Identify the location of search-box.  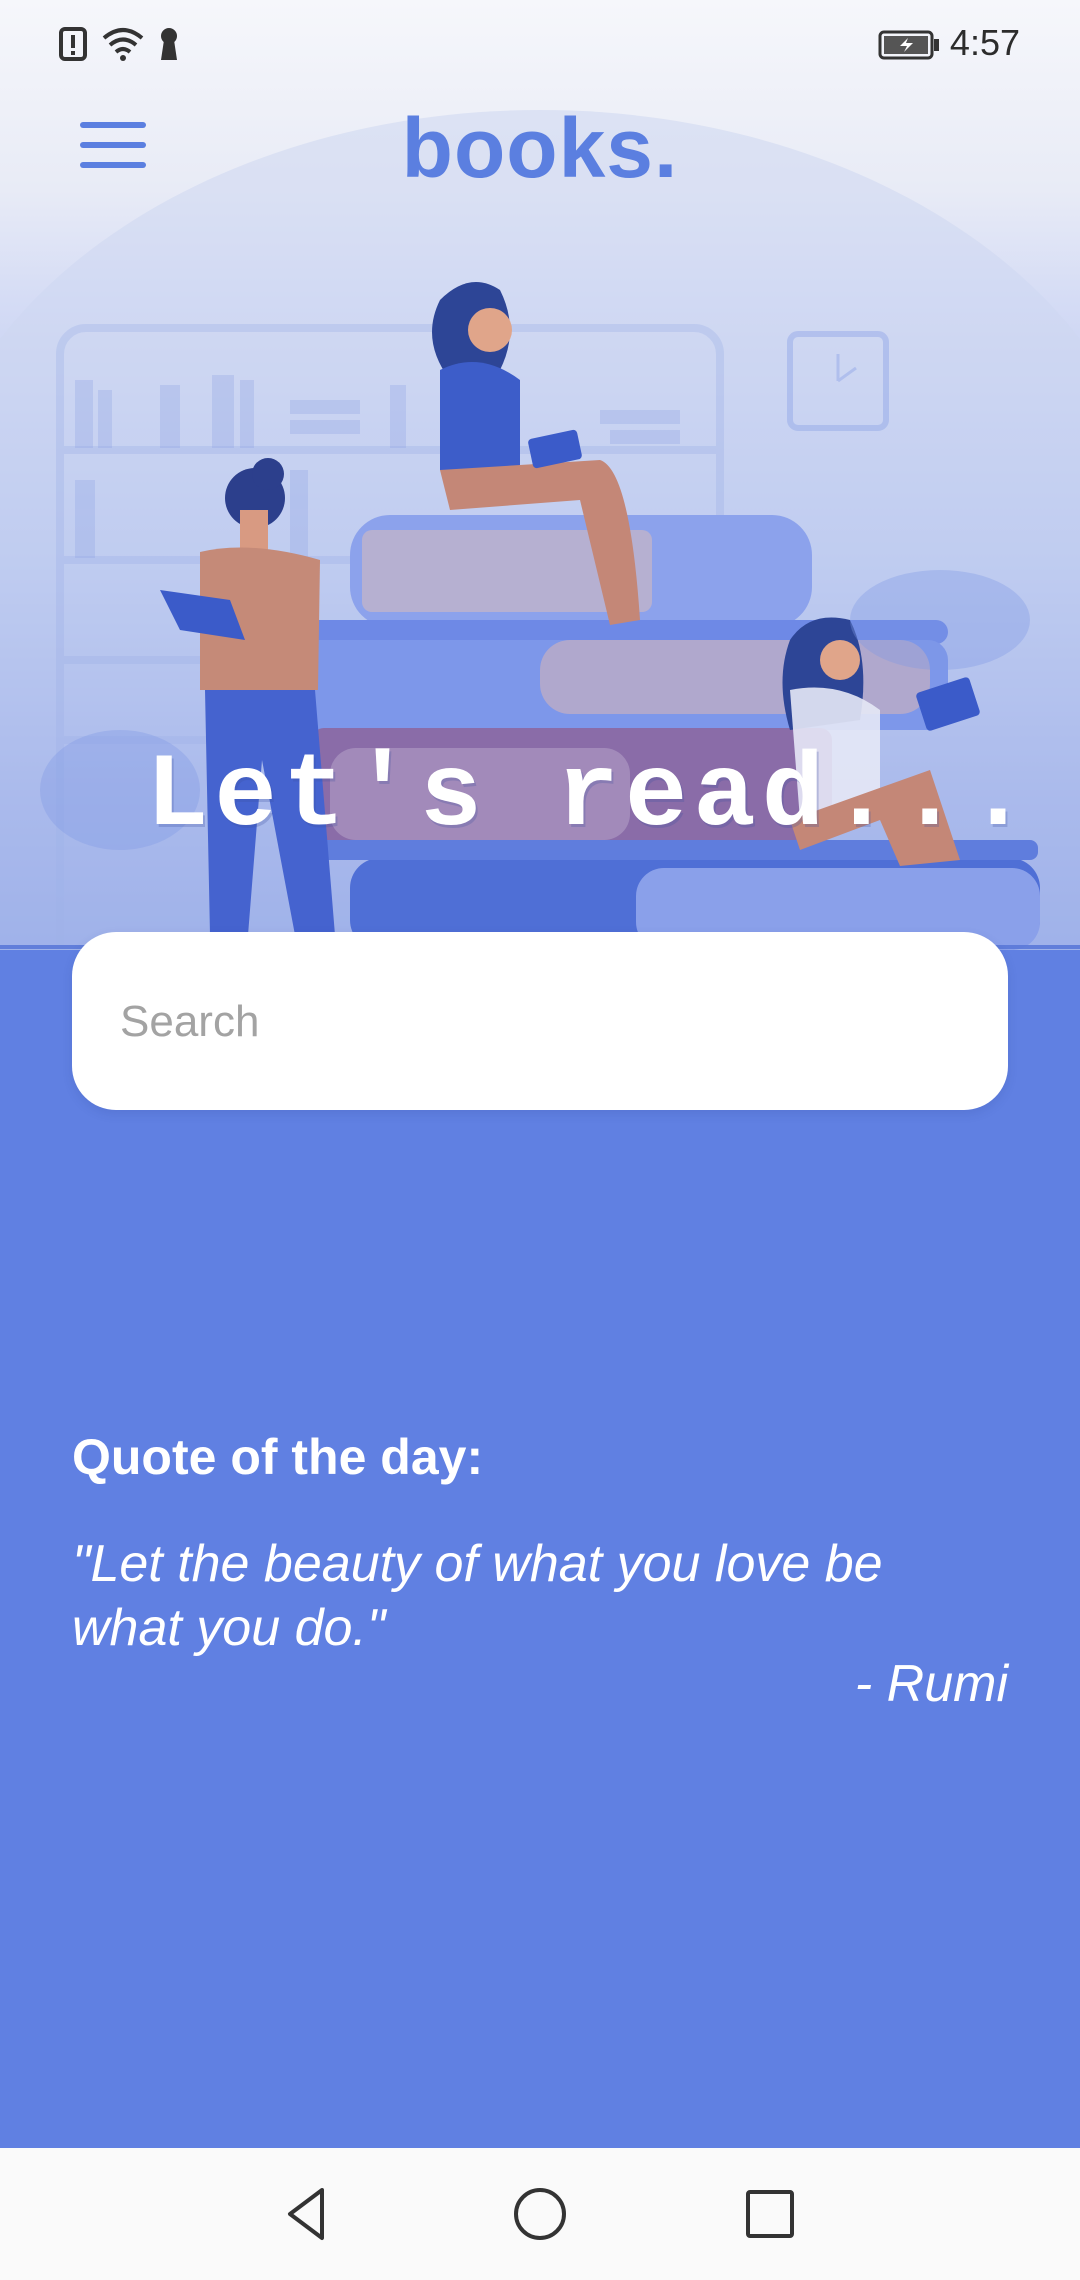
(540, 1022).